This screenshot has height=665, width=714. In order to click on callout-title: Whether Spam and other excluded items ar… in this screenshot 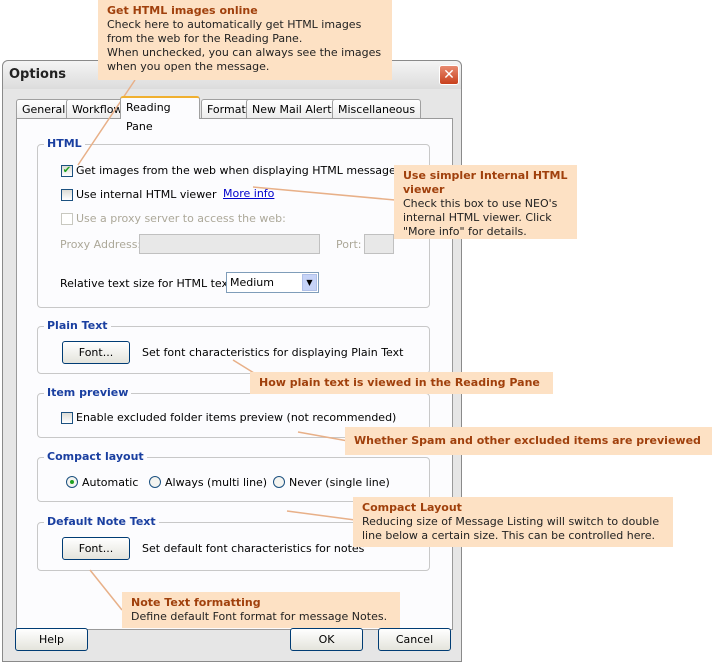, I will do `click(527, 440)`.